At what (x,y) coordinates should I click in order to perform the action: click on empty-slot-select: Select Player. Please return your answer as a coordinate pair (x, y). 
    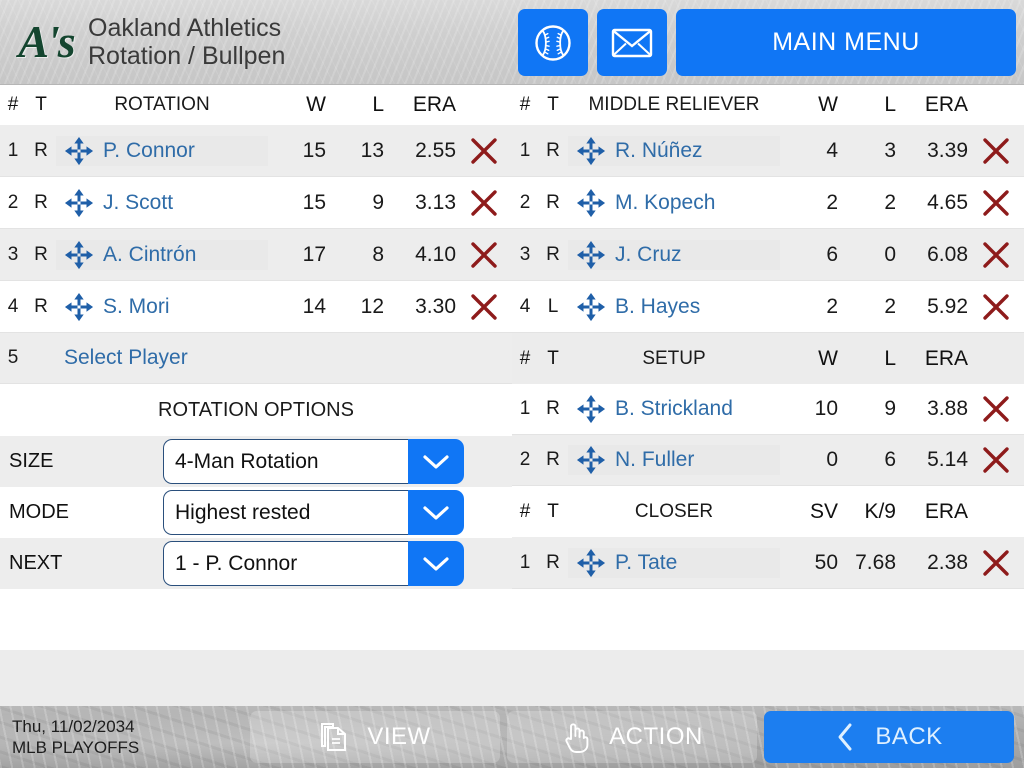
    Looking at the image, I should click on (162, 358).